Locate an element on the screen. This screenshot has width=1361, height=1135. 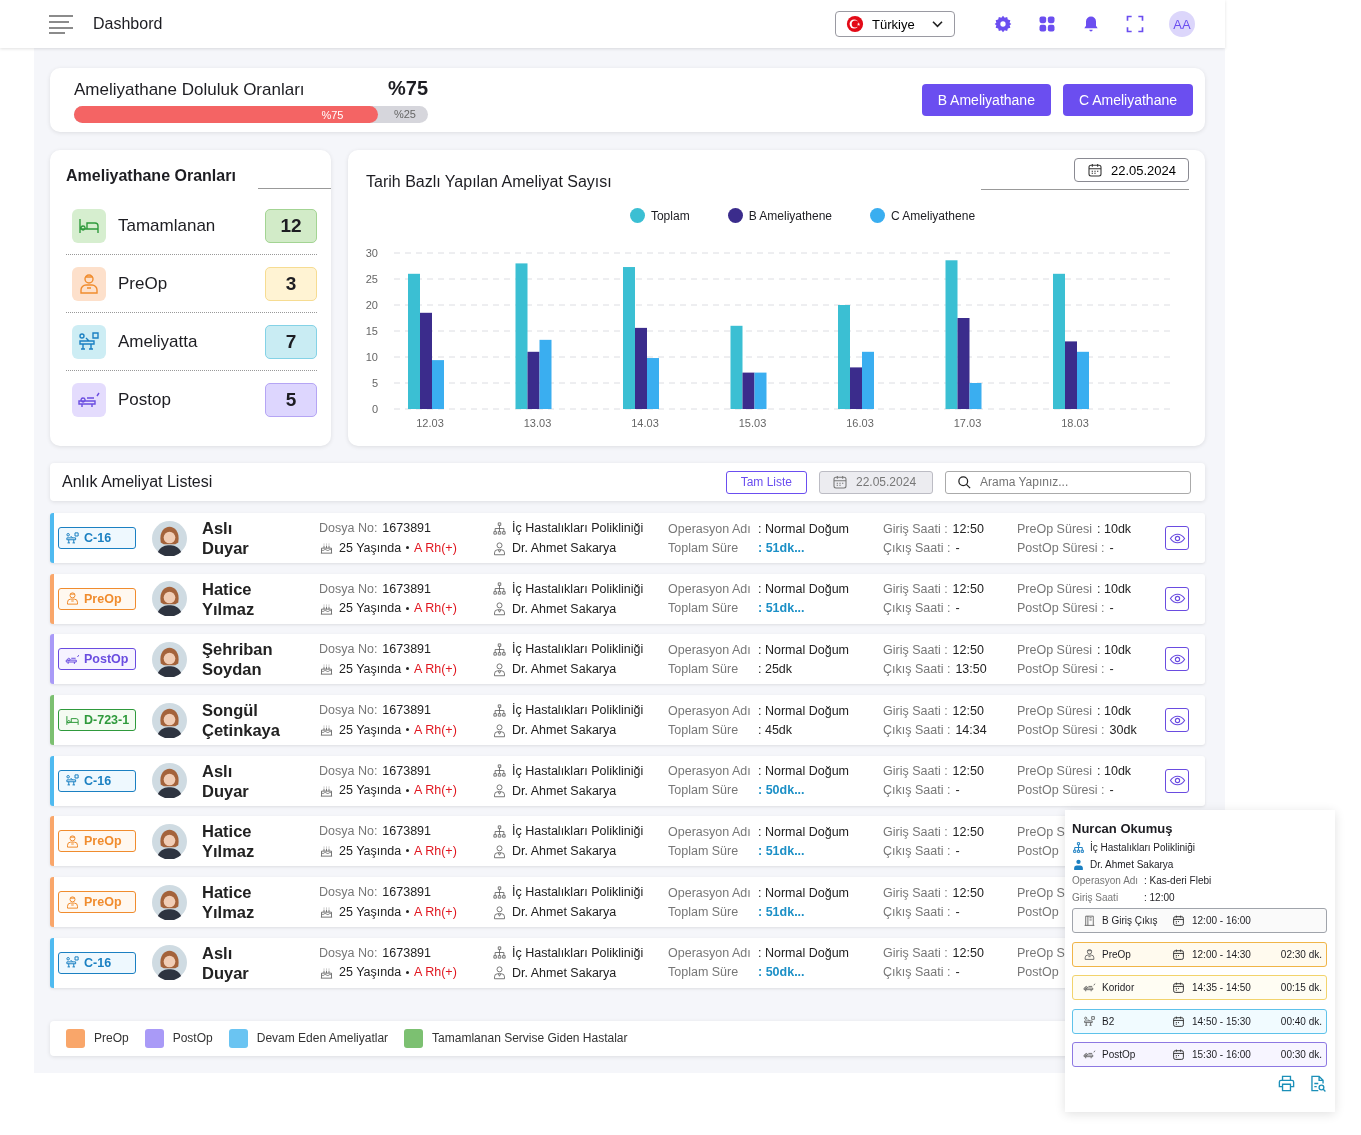
patient-age: 25 Yaşında is located at coordinates (370, 790).